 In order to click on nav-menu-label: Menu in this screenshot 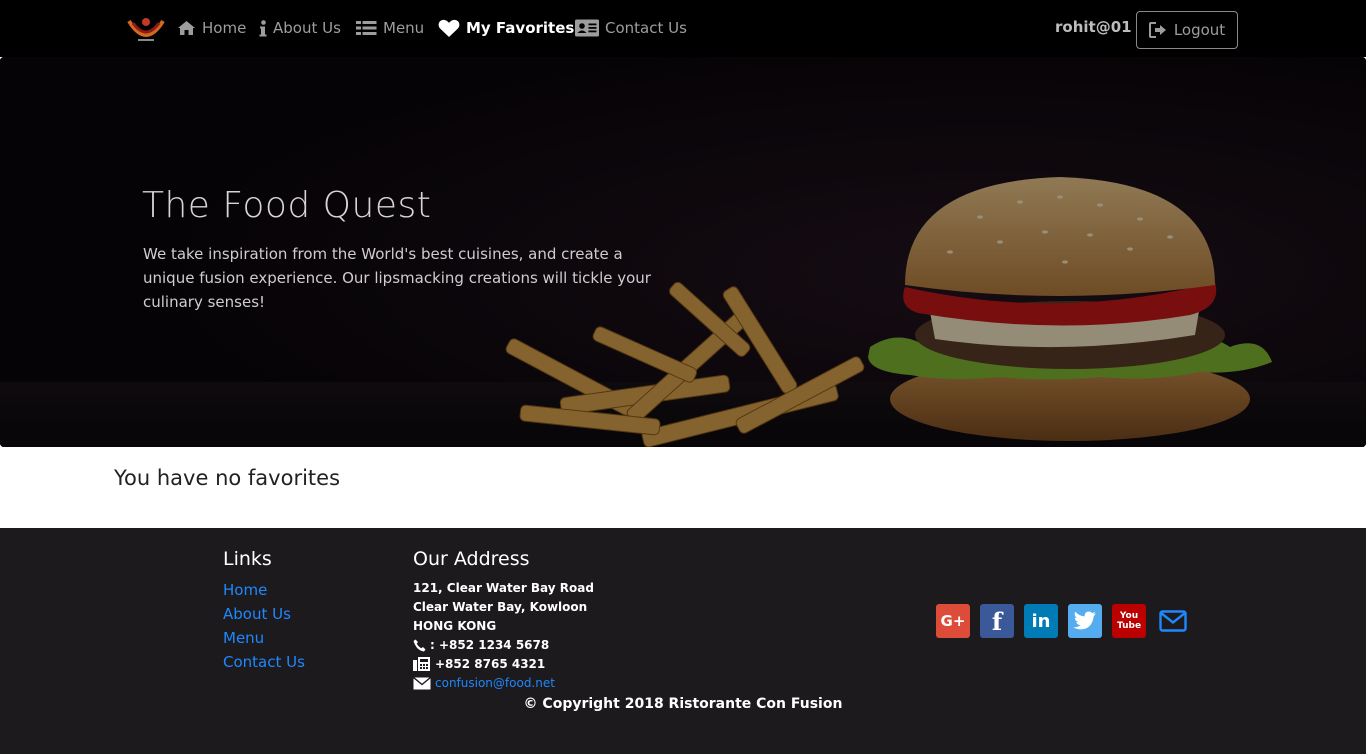, I will do `click(404, 28)`.